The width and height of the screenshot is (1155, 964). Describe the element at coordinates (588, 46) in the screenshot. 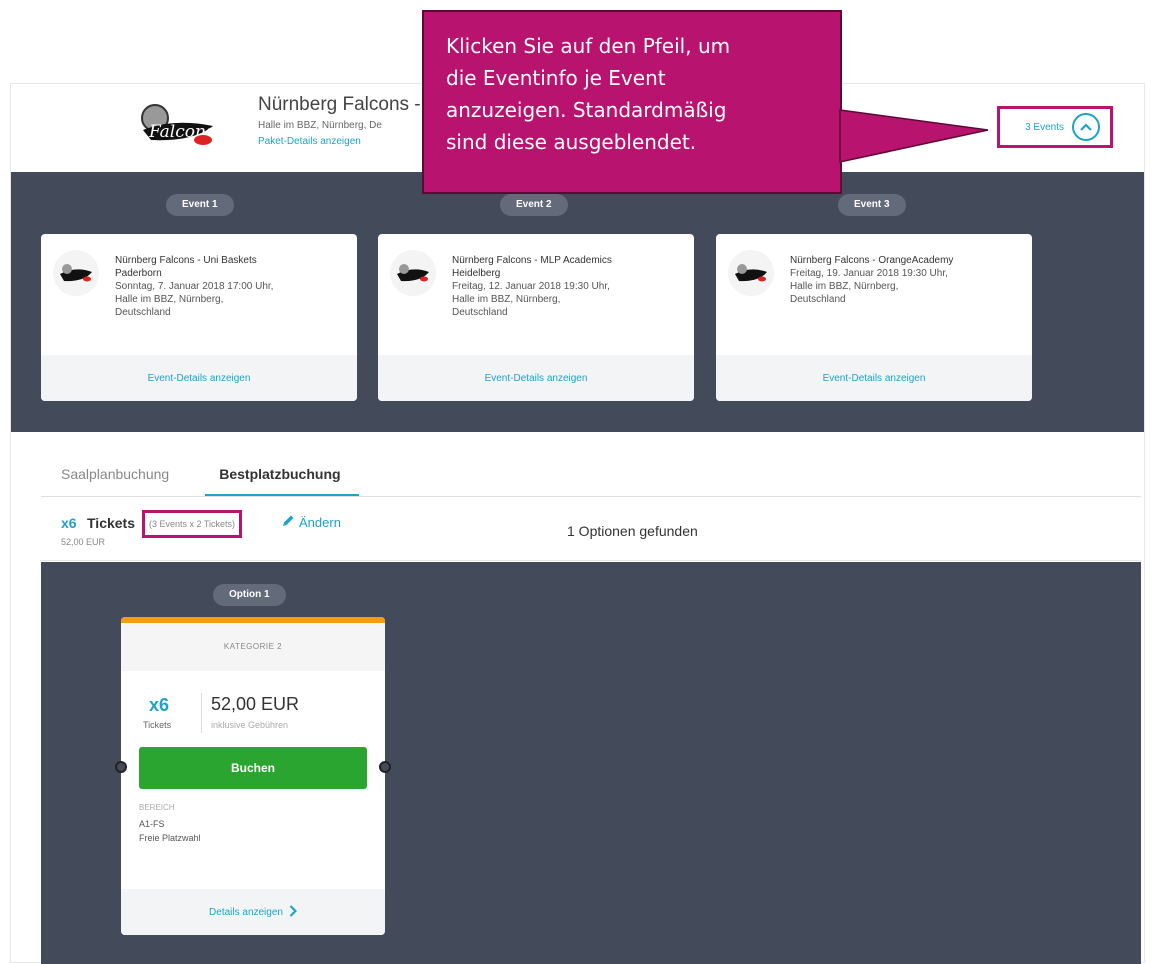

I see `callout-line: Klicken Sie auf den Pfeil, um` at that location.